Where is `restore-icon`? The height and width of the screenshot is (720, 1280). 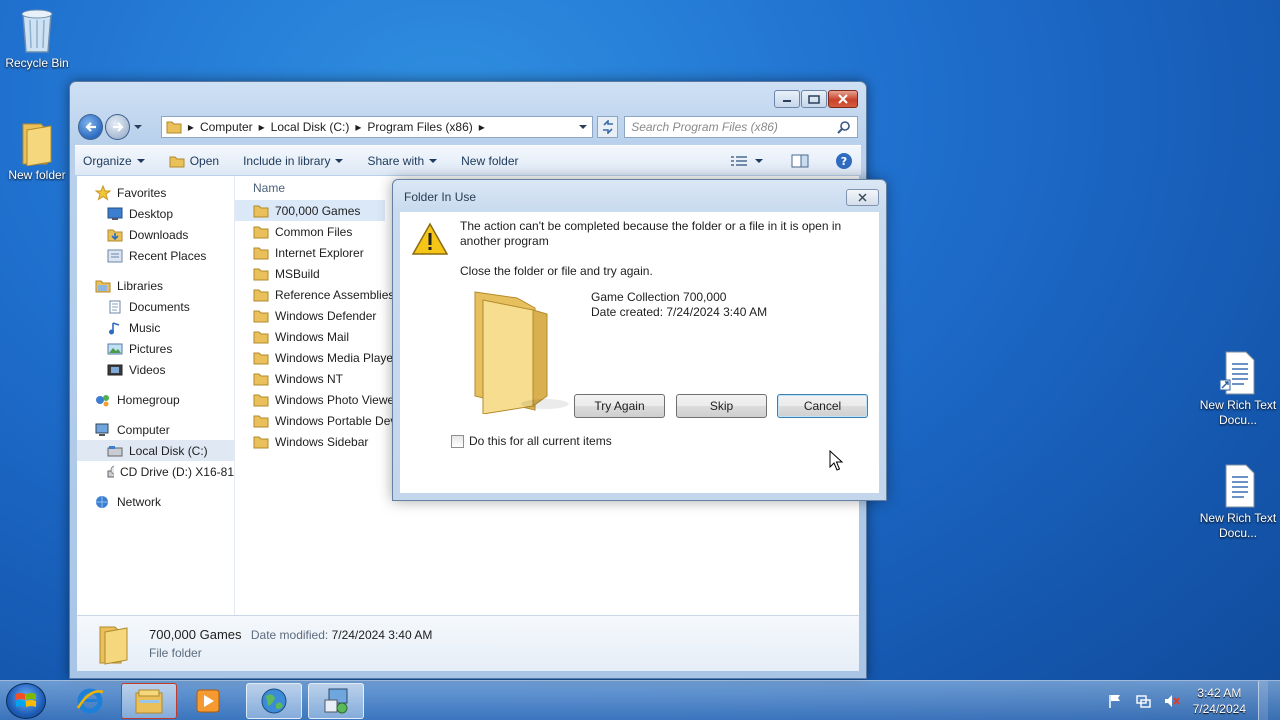
restore-icon is located at coordinates (814, 99).